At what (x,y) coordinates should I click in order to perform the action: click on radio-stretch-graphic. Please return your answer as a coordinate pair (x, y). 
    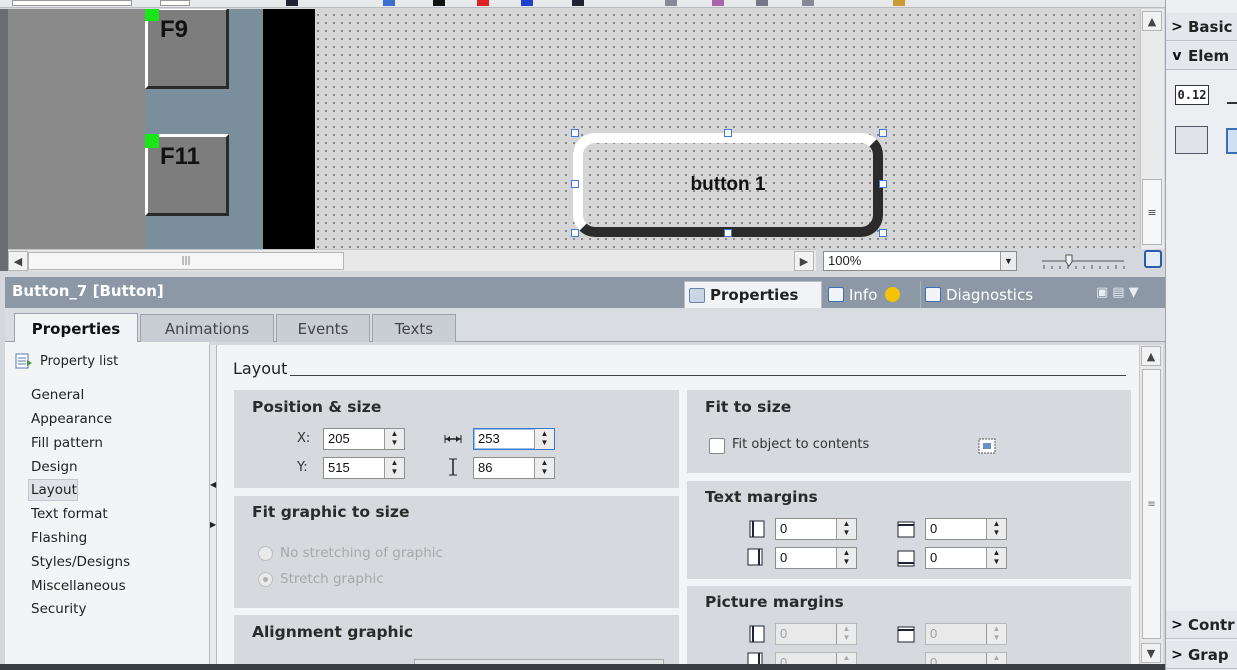
    Looking at the image, I should click on (265, 579).